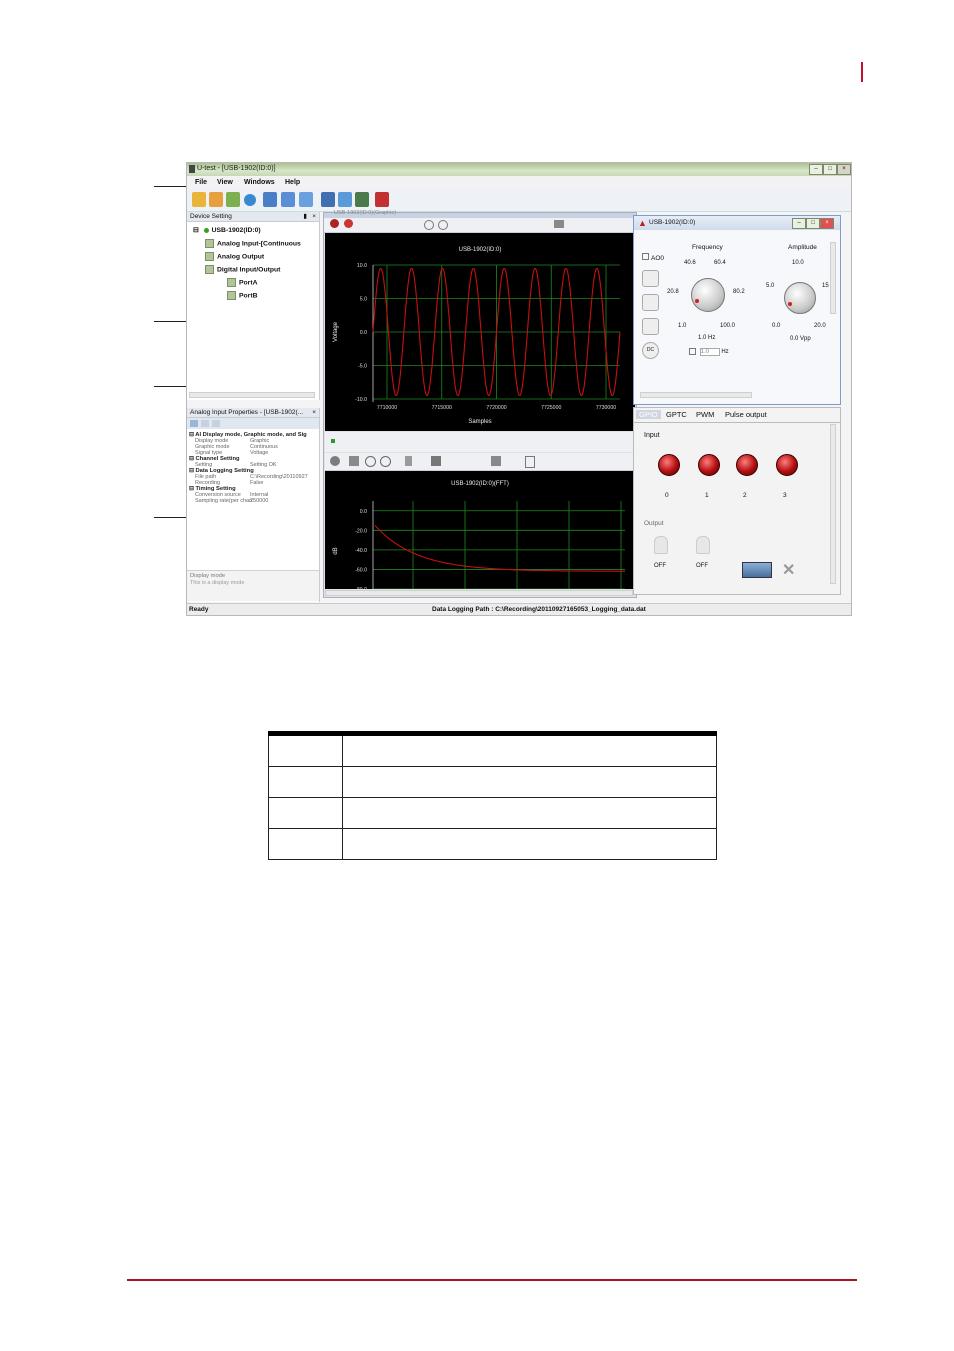 This screenshot has width=954, height=1351. Describe the element at coordinates (479, 422) in the screenshot. I see `x-axis-label: Samples` at that location.